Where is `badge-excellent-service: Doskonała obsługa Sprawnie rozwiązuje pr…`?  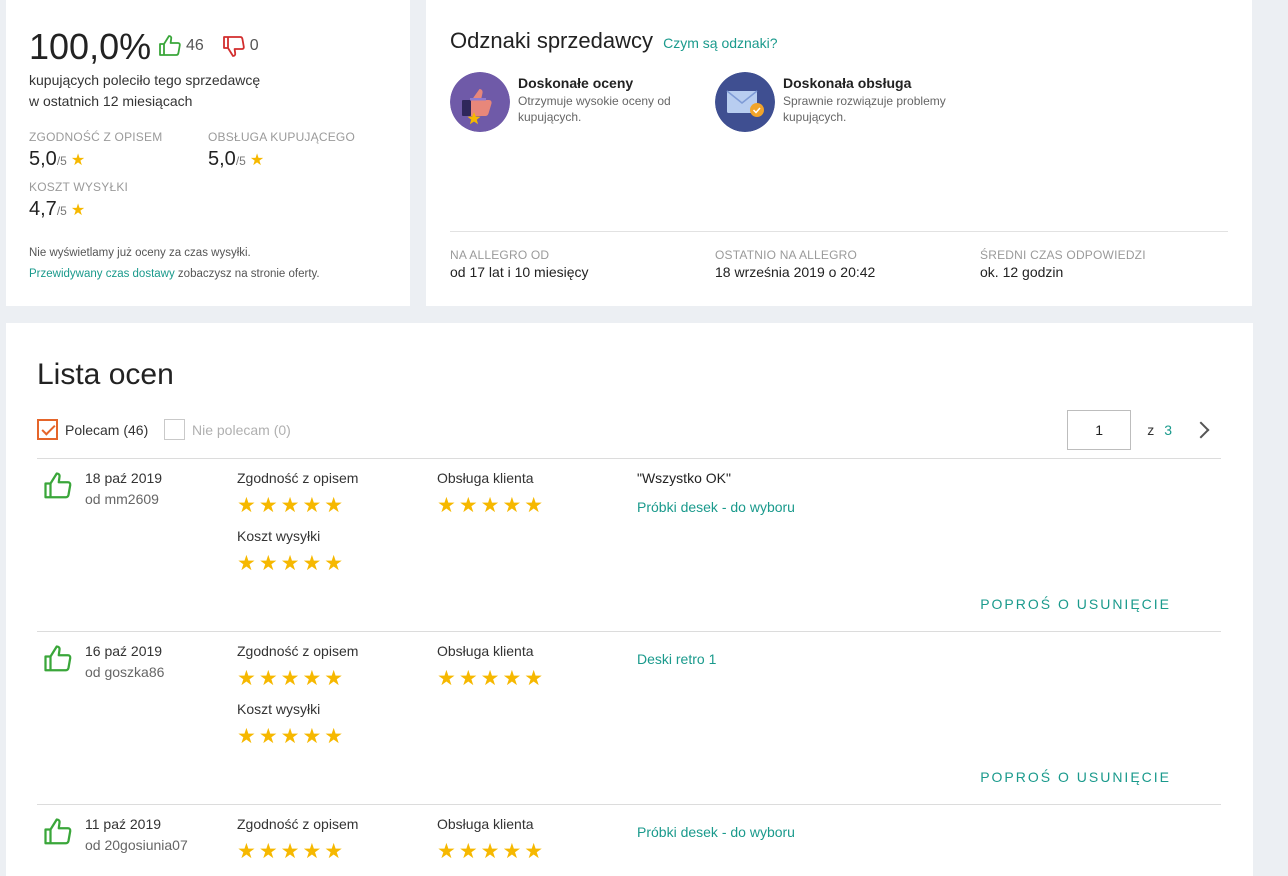
badge-excellent-service: Doskonała obsługa Sprawnie rozwiązuje pr… is located at coordinates (836, 102).